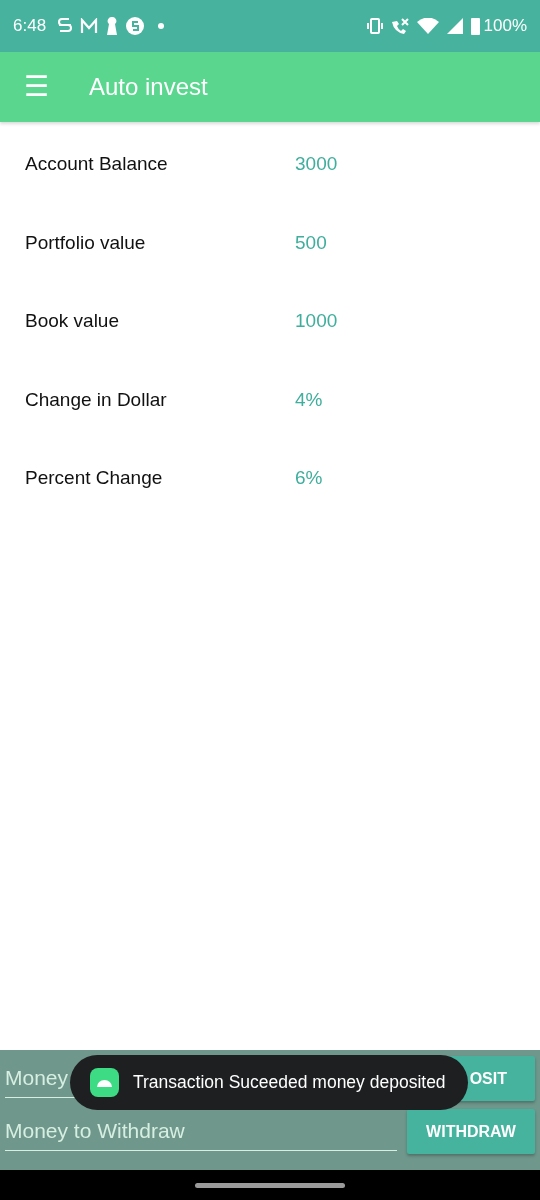 The image size is (540, 1200). I want to click on field-label: Portfolio value, so click(86, 242).